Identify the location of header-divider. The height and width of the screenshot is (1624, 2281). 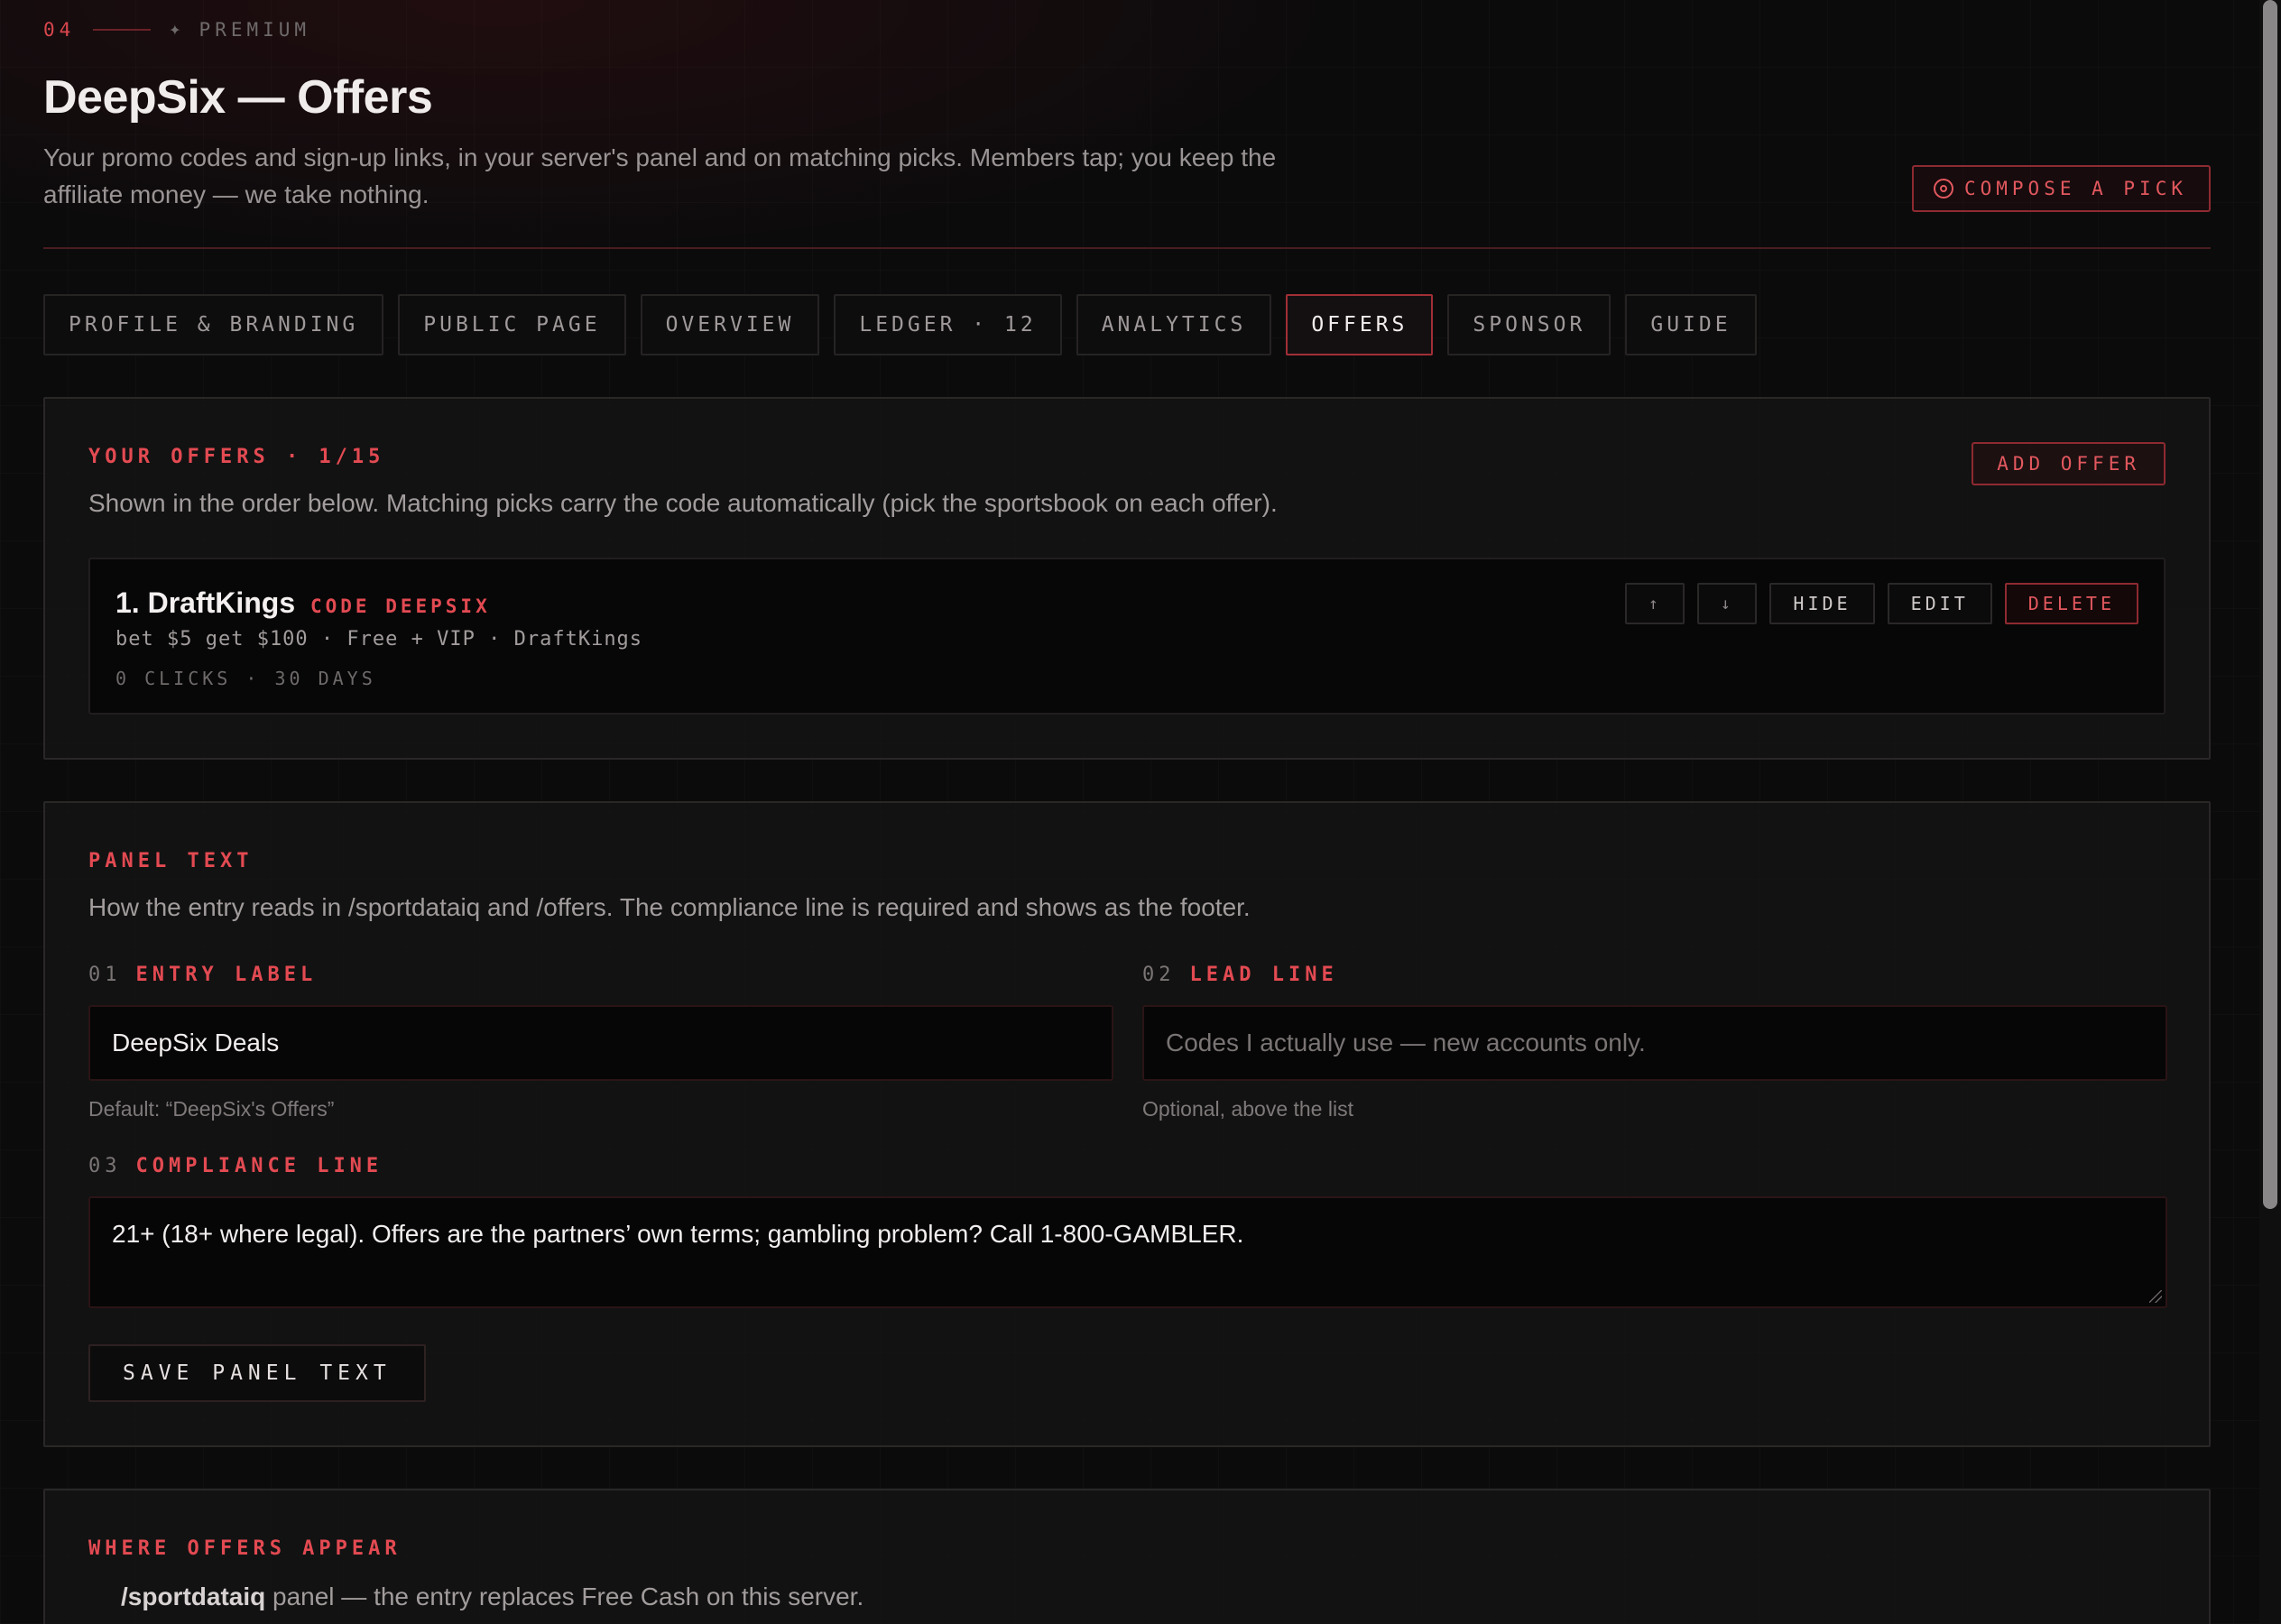
(1127, 248).